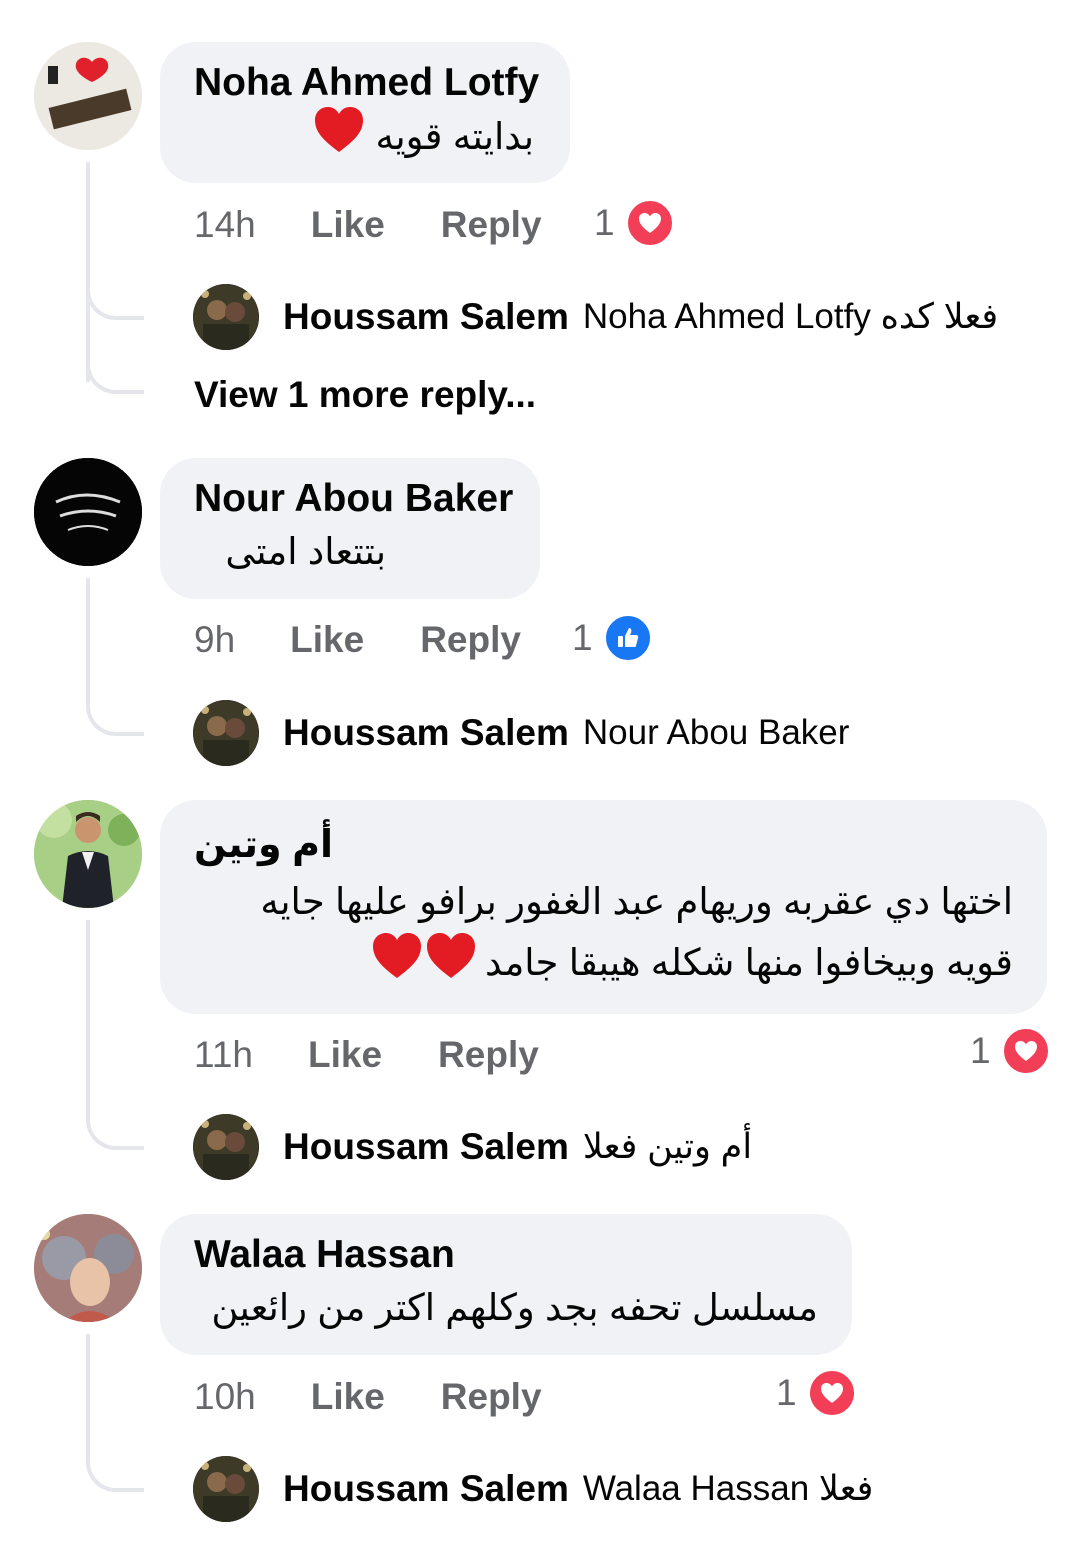 Image resolution: width=1080 pixels, height=1545 pixels. I want to click on comment-actions: 9h Like Reply, so click(357, 640).